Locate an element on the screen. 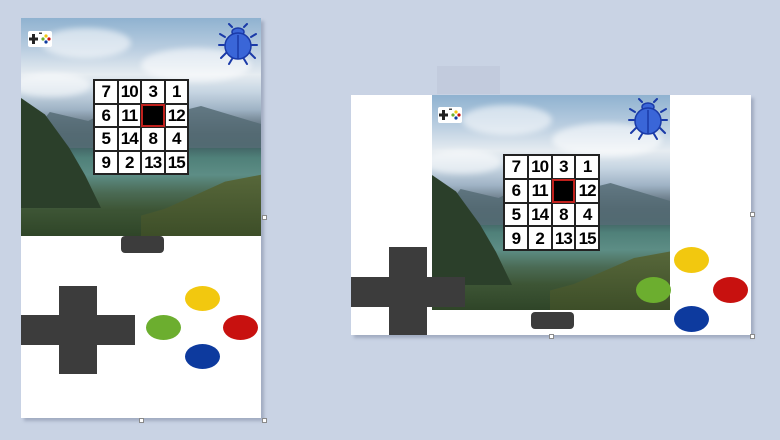  grass is located at coordinates (201, 205).